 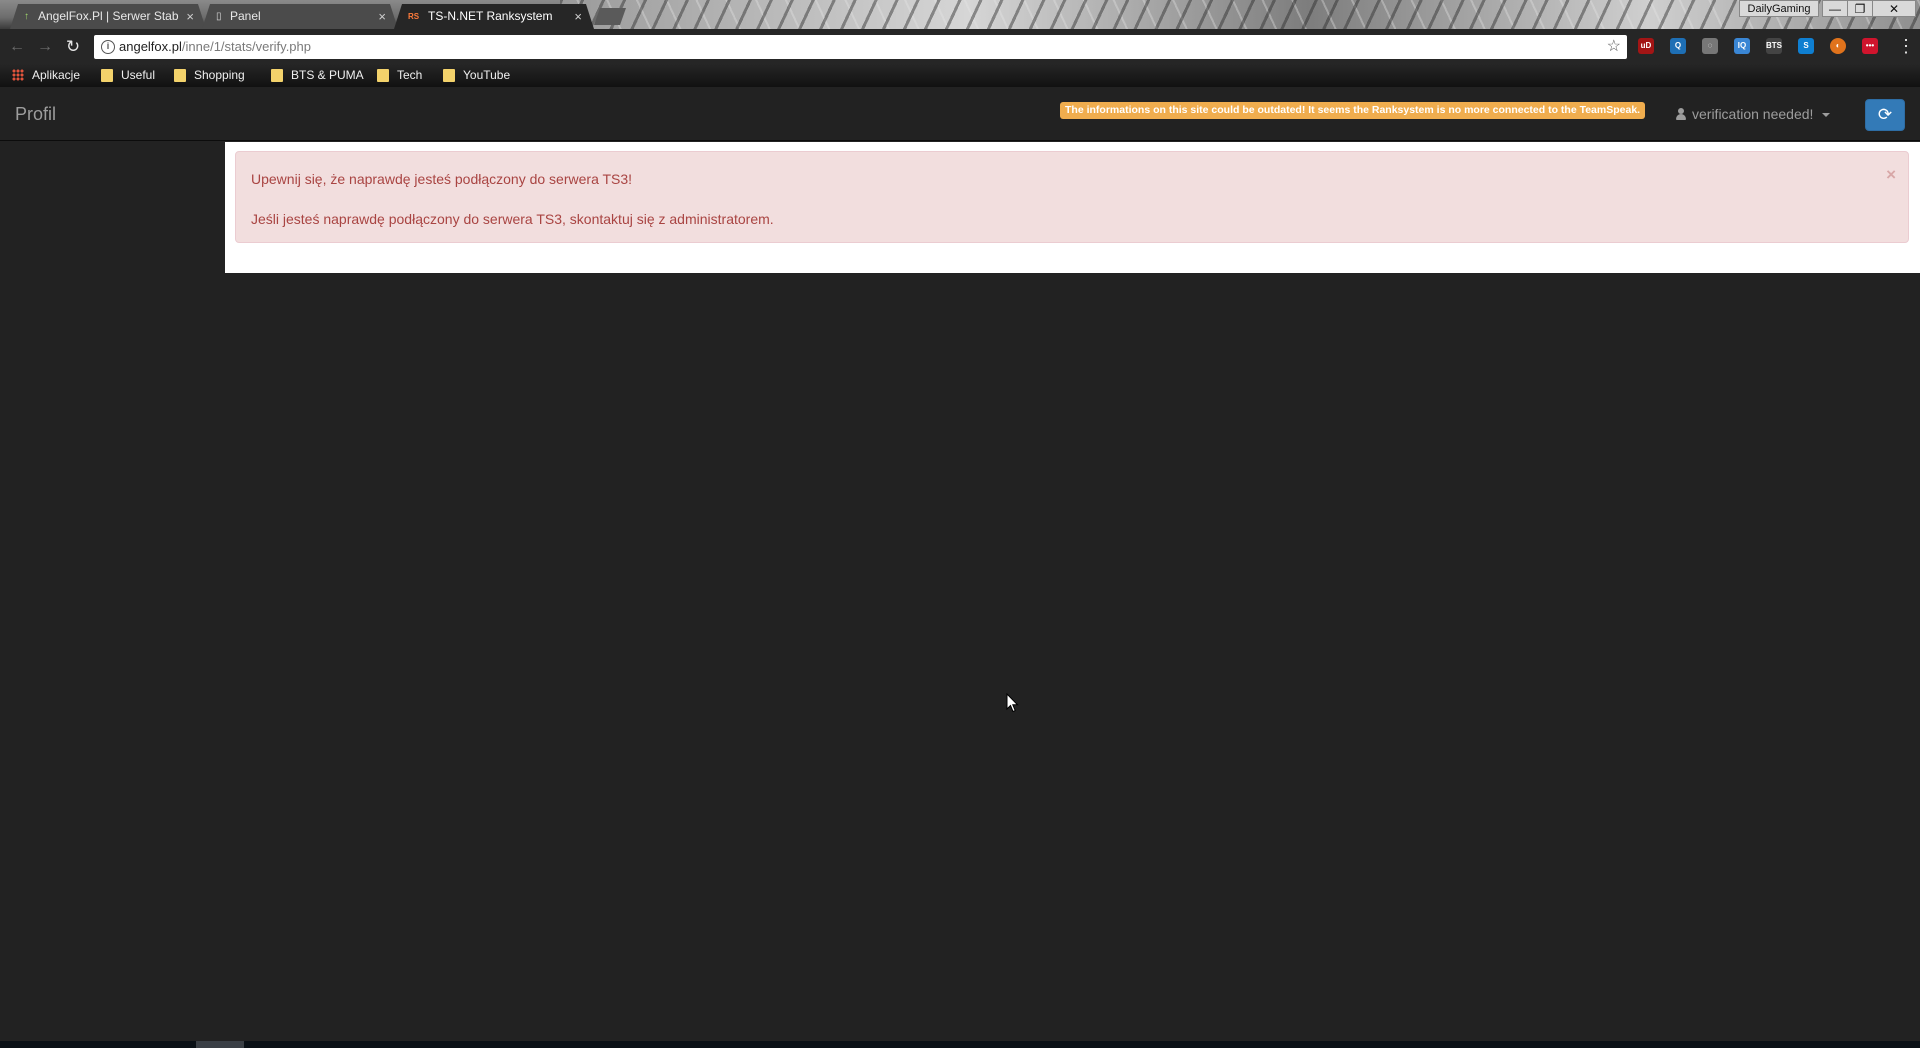 What do you see at coordinates (1894, 8) in the screenshot?
I see `close-window-button: ✕` at bounding box center [1894, 8].